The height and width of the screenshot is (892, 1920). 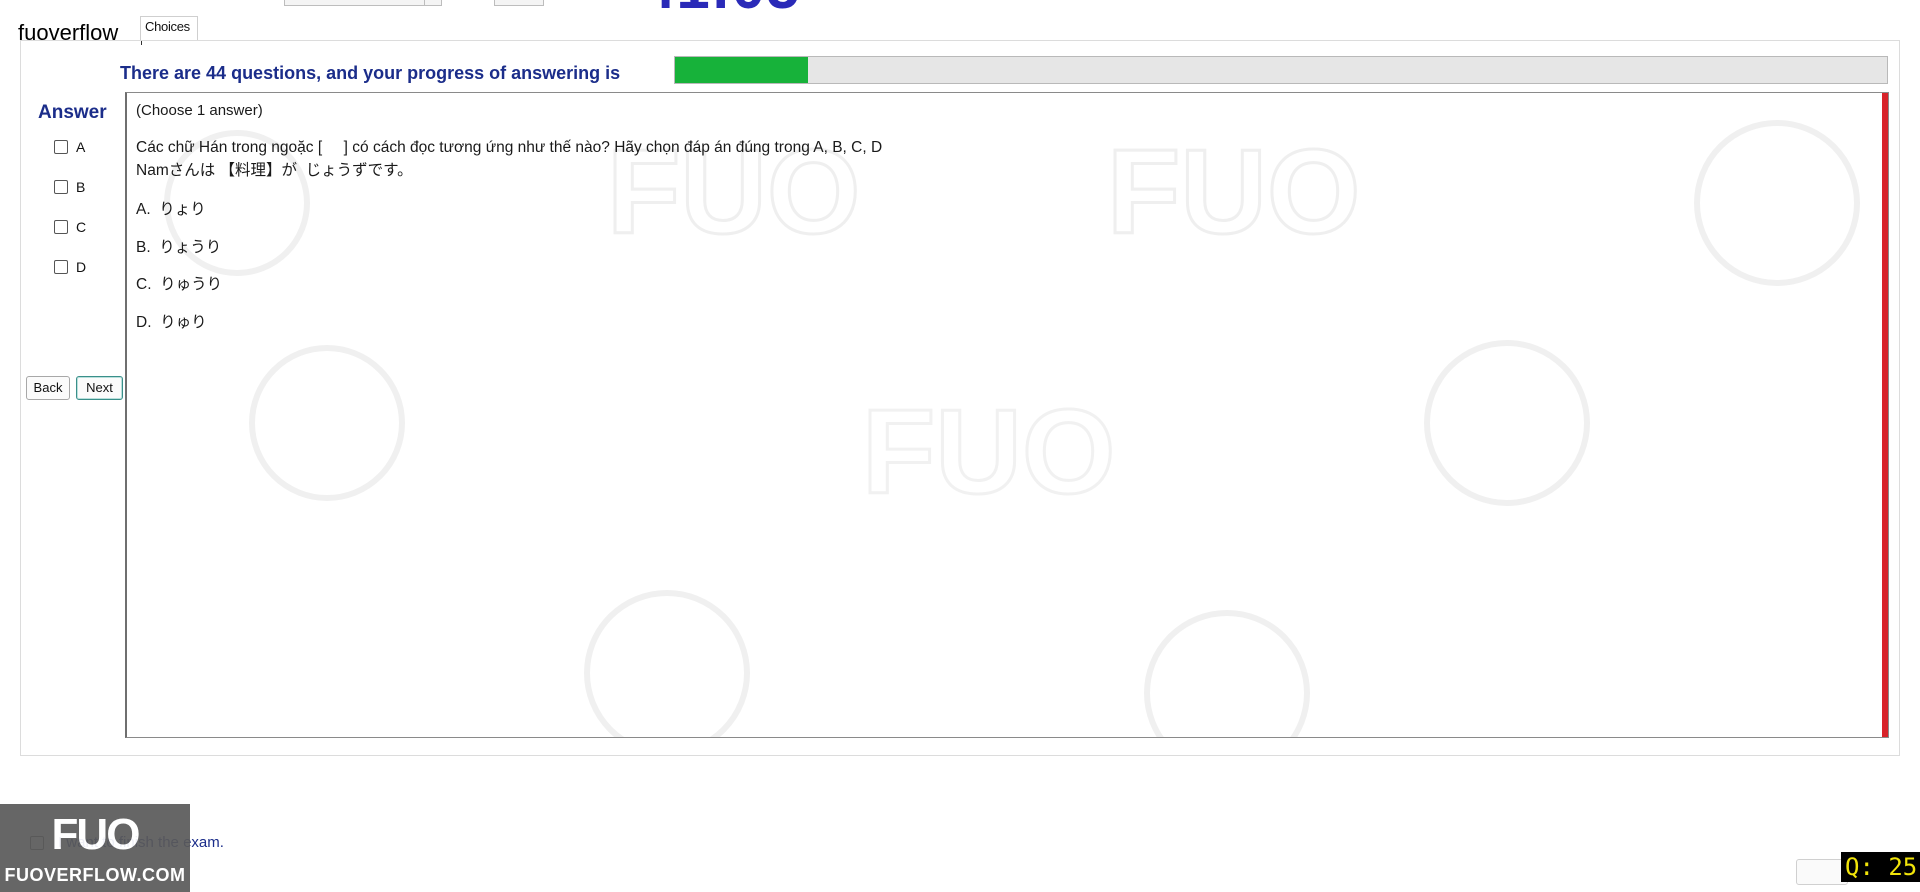 I want to click on choice-a: A. りょり, so click(x=171, y=208).